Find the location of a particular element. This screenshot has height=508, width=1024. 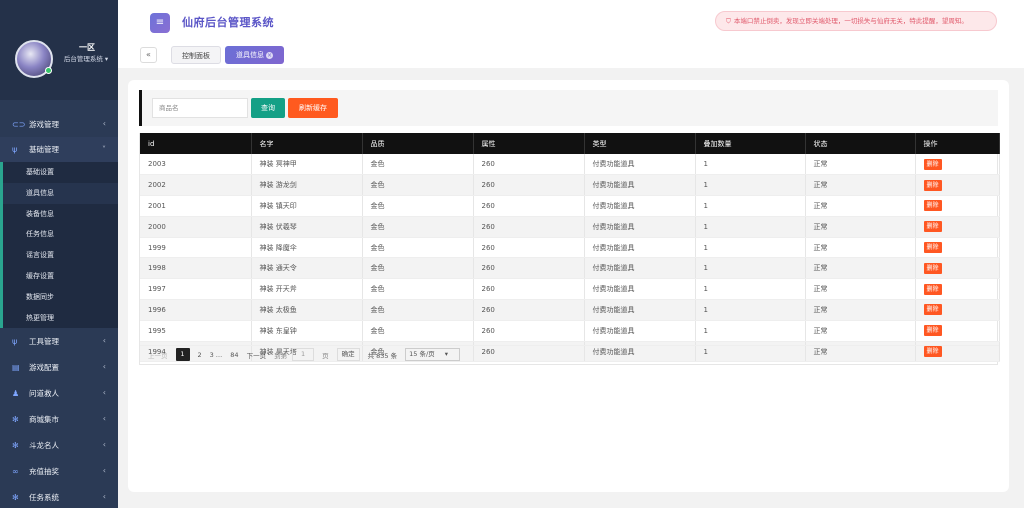

column-header: 状态 is located at coordinates (860, 143).